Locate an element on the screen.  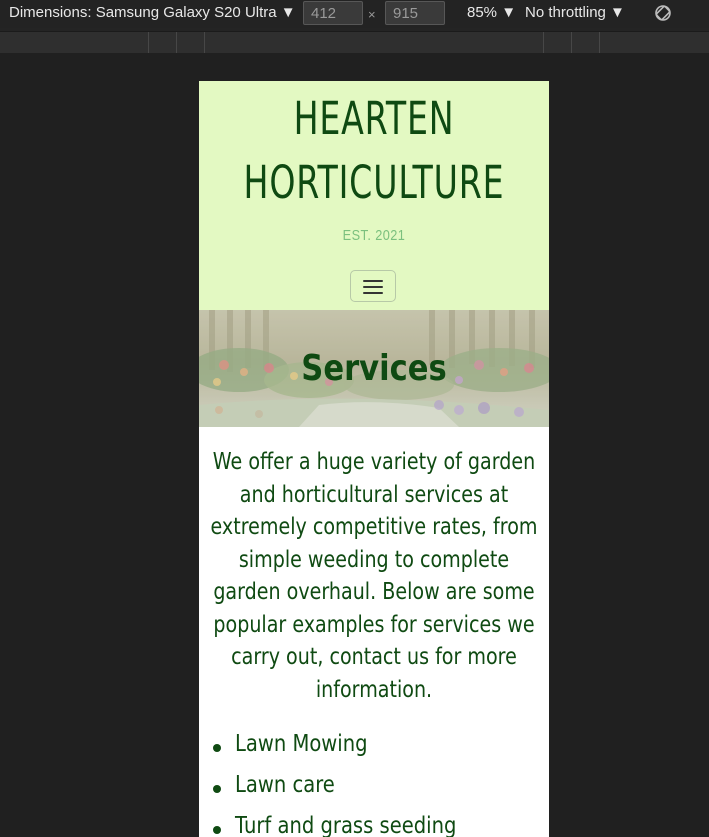
list-item: Lawn Mowing is located at coordinates (374, 747).